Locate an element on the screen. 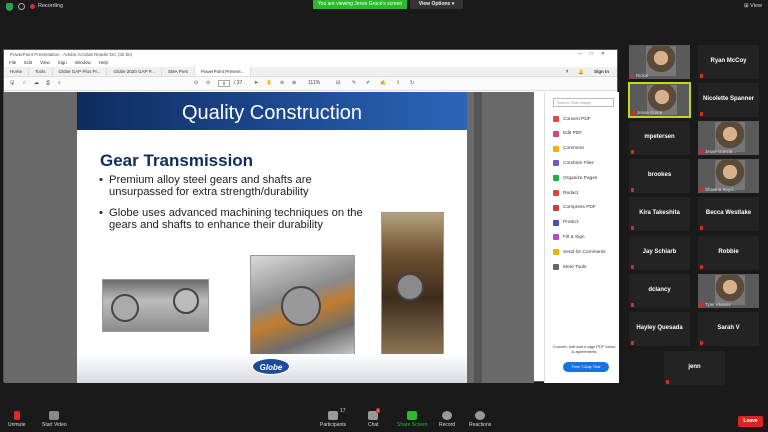  help-icon: ? is located at coordinates (567, 72).